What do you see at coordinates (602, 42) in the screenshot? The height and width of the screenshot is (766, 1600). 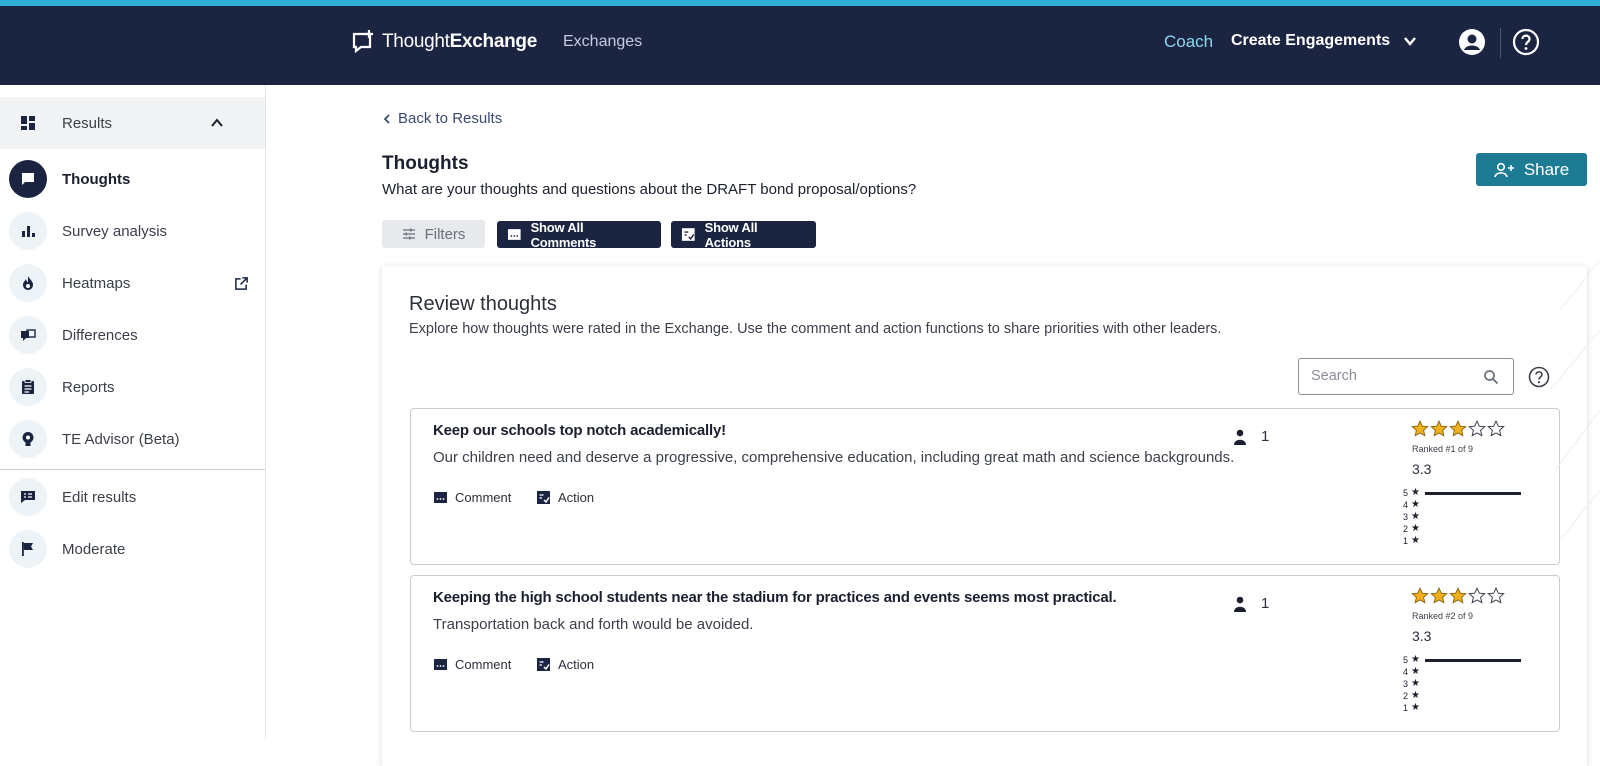 I see `nav-exchanges-link: Exchanges` at bounding box center [602, 42].